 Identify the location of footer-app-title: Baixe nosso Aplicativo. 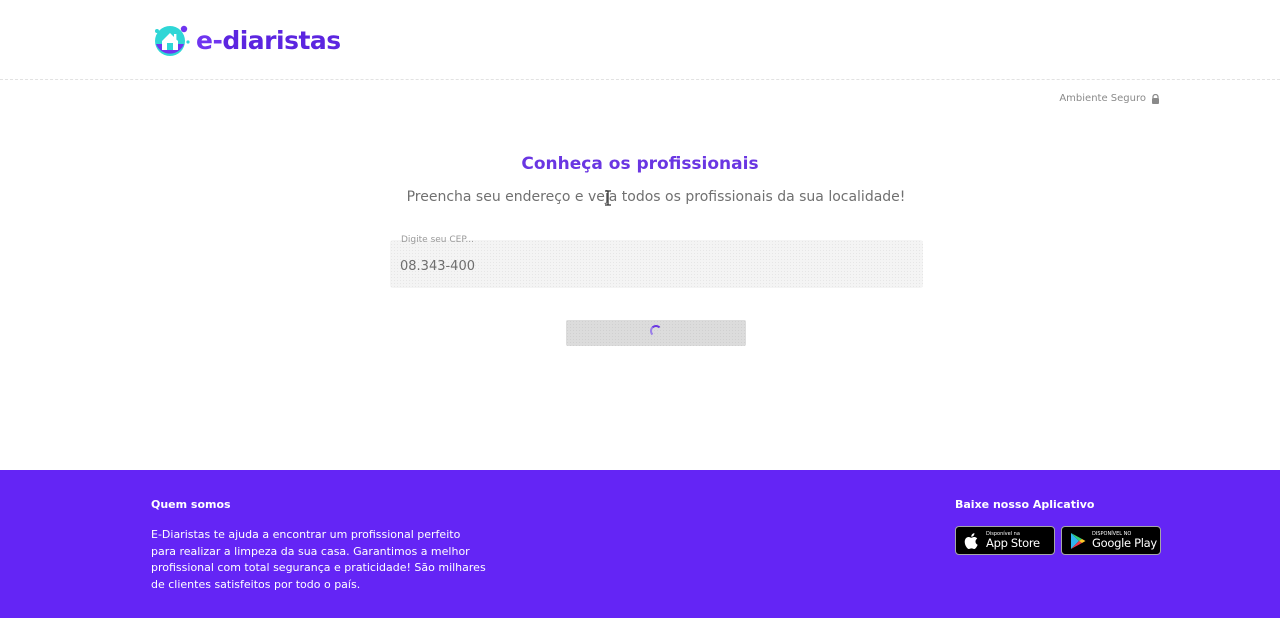
(1025, 504).